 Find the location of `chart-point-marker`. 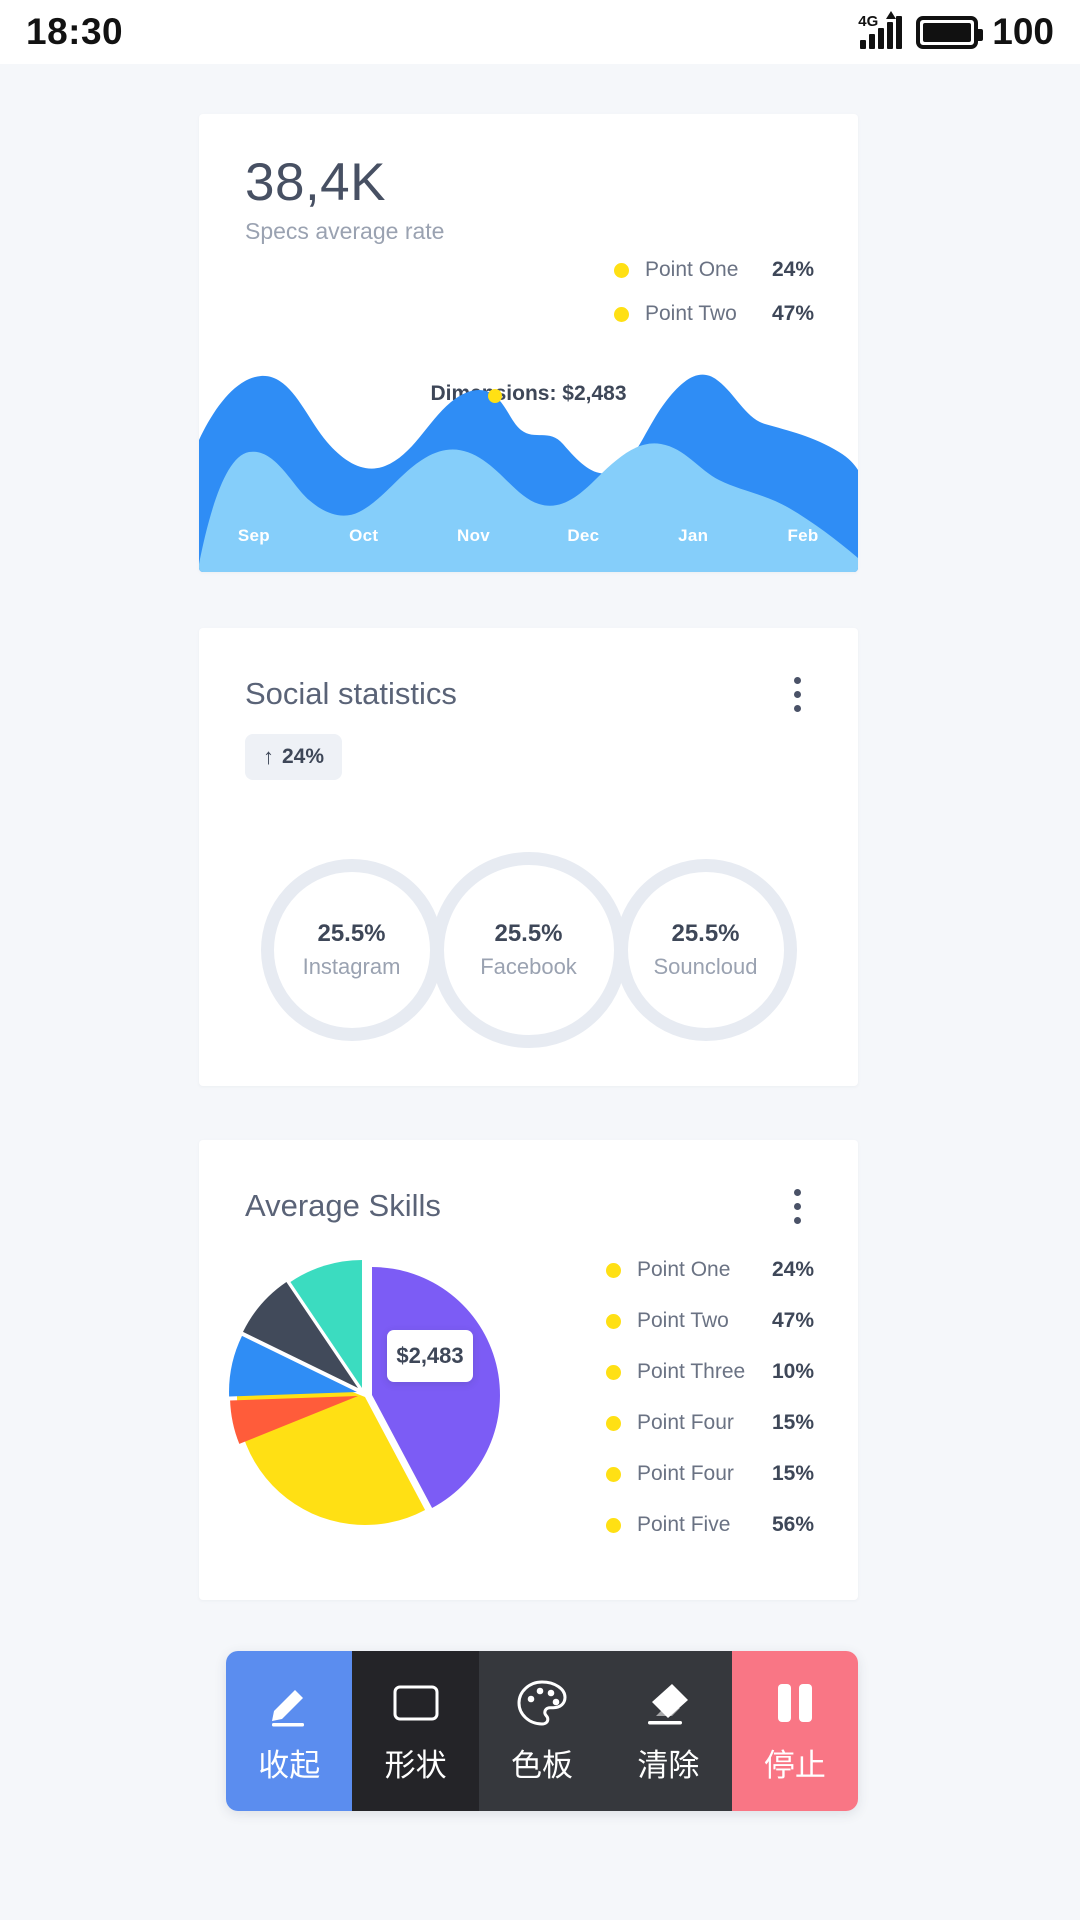

chart-point-marker is located at coordinates (495, 396).